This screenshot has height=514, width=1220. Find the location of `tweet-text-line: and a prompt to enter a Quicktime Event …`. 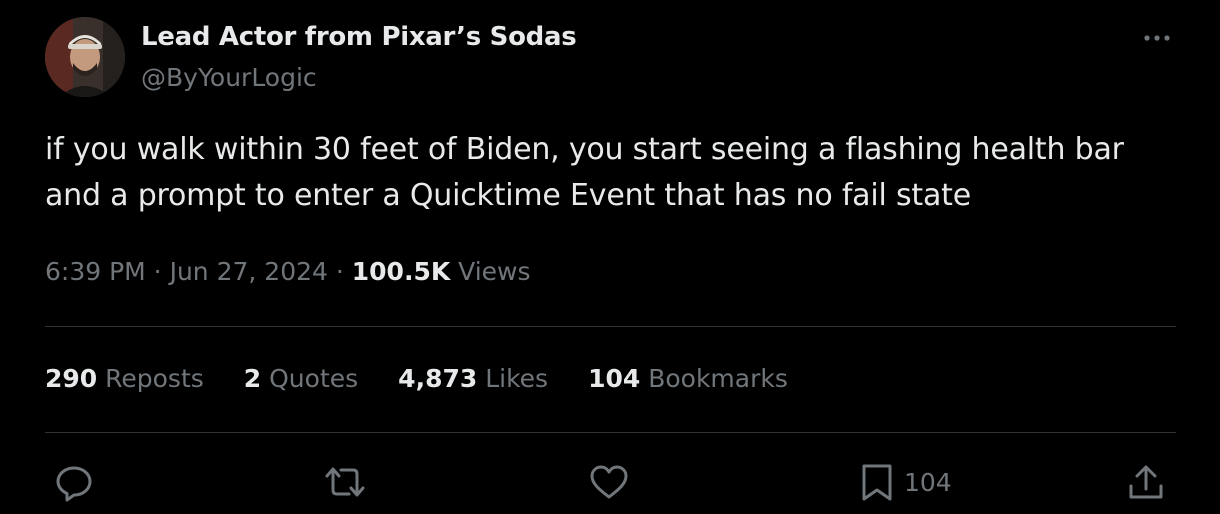

tweet-text-line: and a prompt to enter a Quicktime Event … is located at coordinates (508, 195).